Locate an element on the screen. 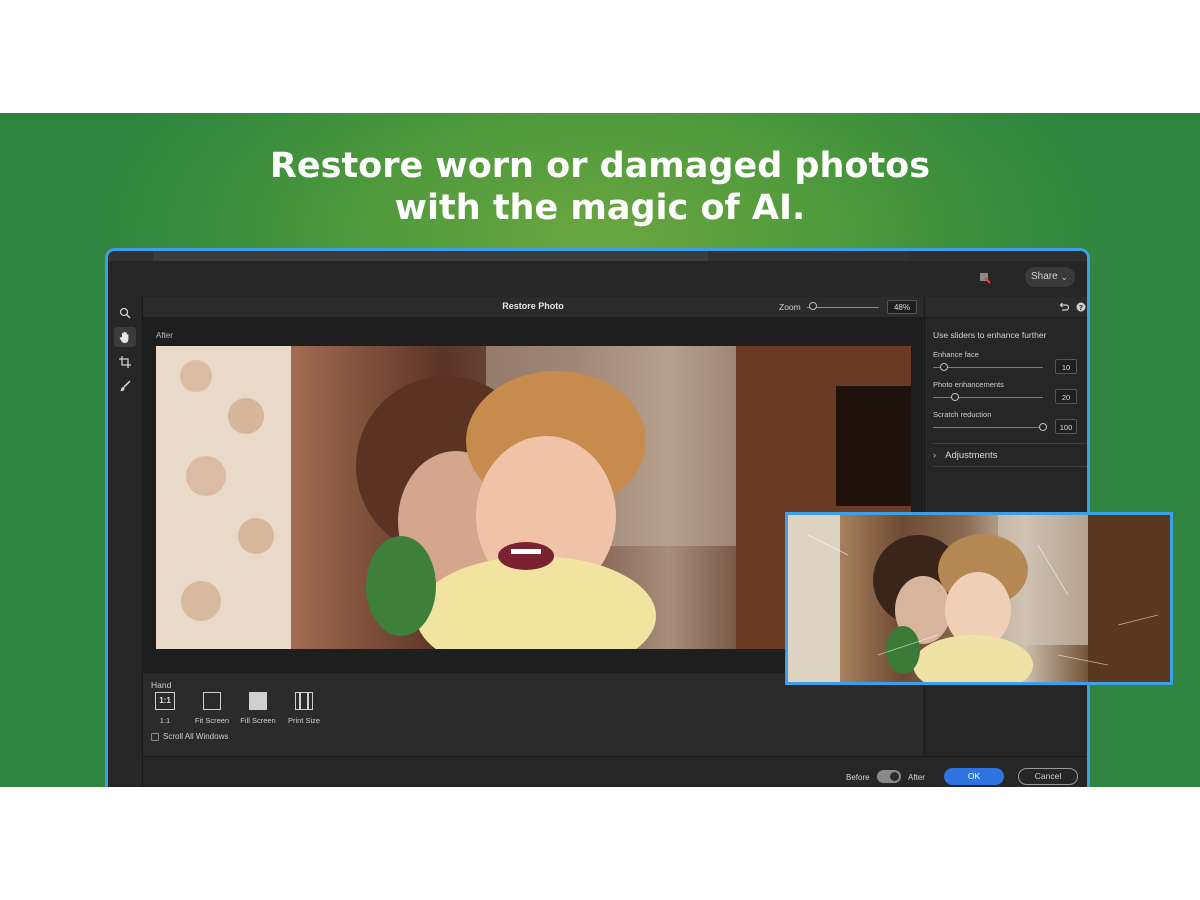 Image resolution: width=1200 pixels, height=900 pixels. scratch-reduction-slider-track is located at coordinates (988, 427).